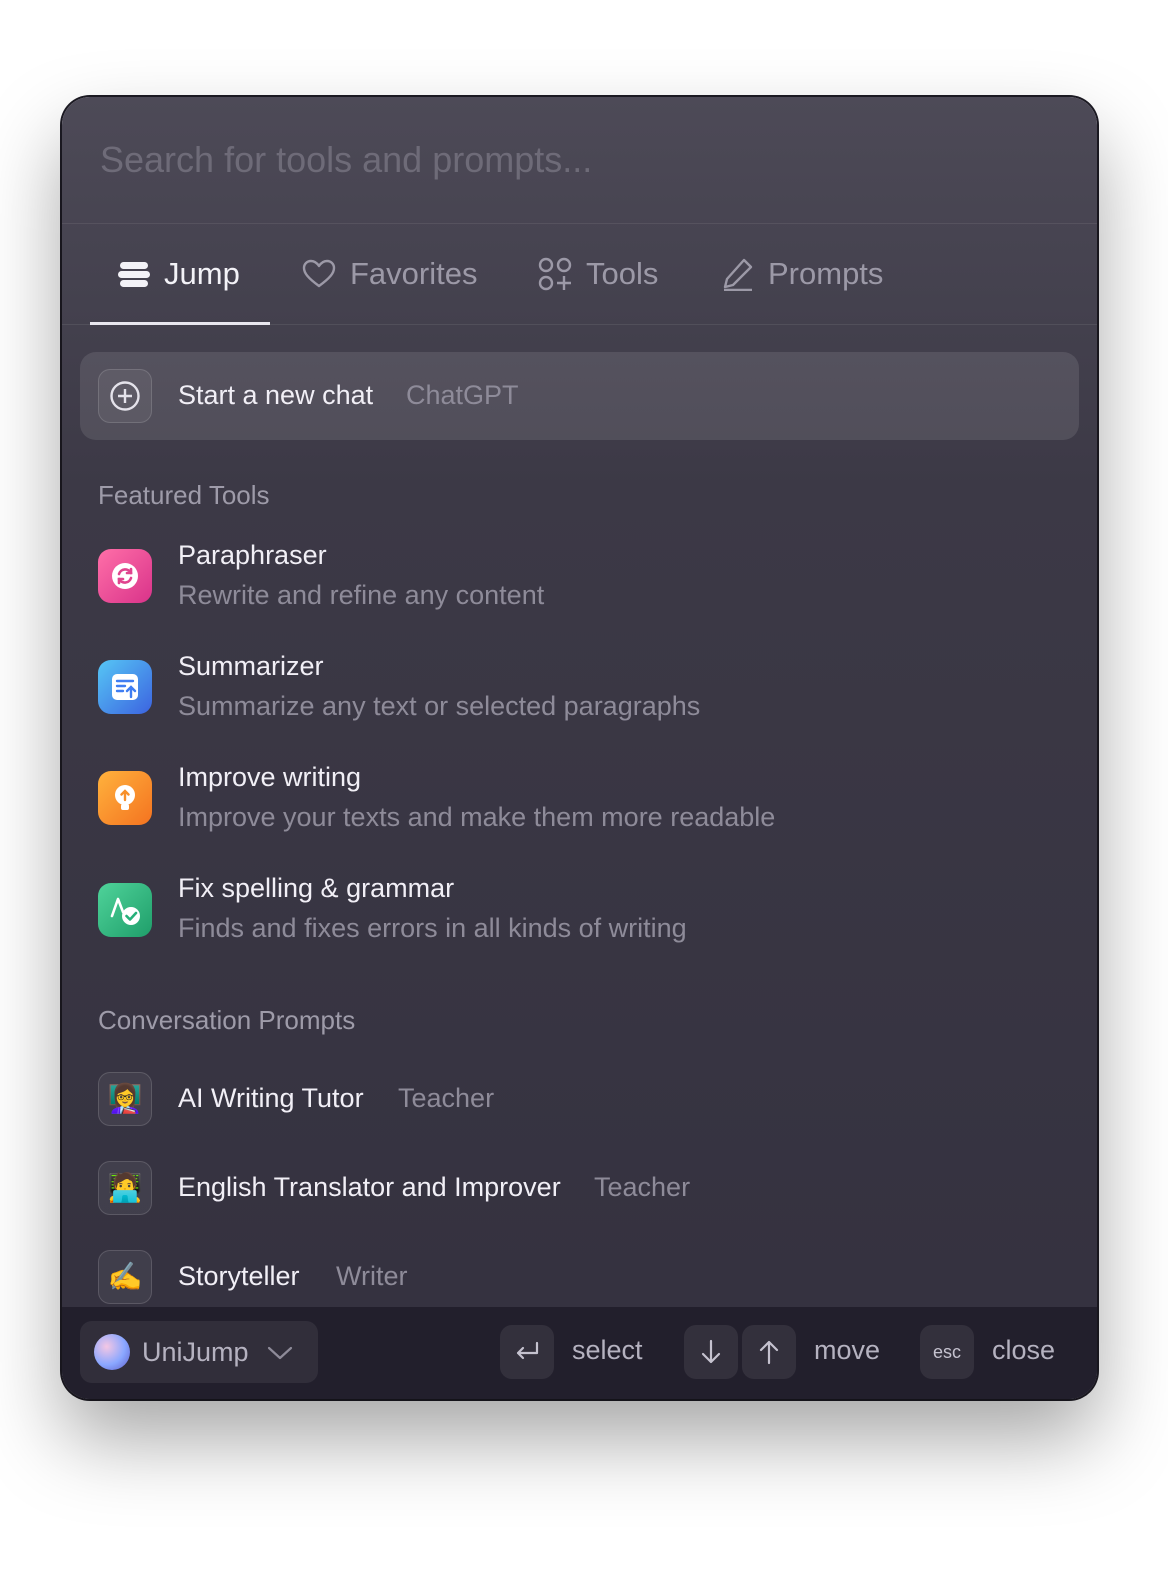  What do you see at coordinates (252, 555) in the screenshot?
I see `tool-title: Paraphraser` at bounding box center [252, 555].